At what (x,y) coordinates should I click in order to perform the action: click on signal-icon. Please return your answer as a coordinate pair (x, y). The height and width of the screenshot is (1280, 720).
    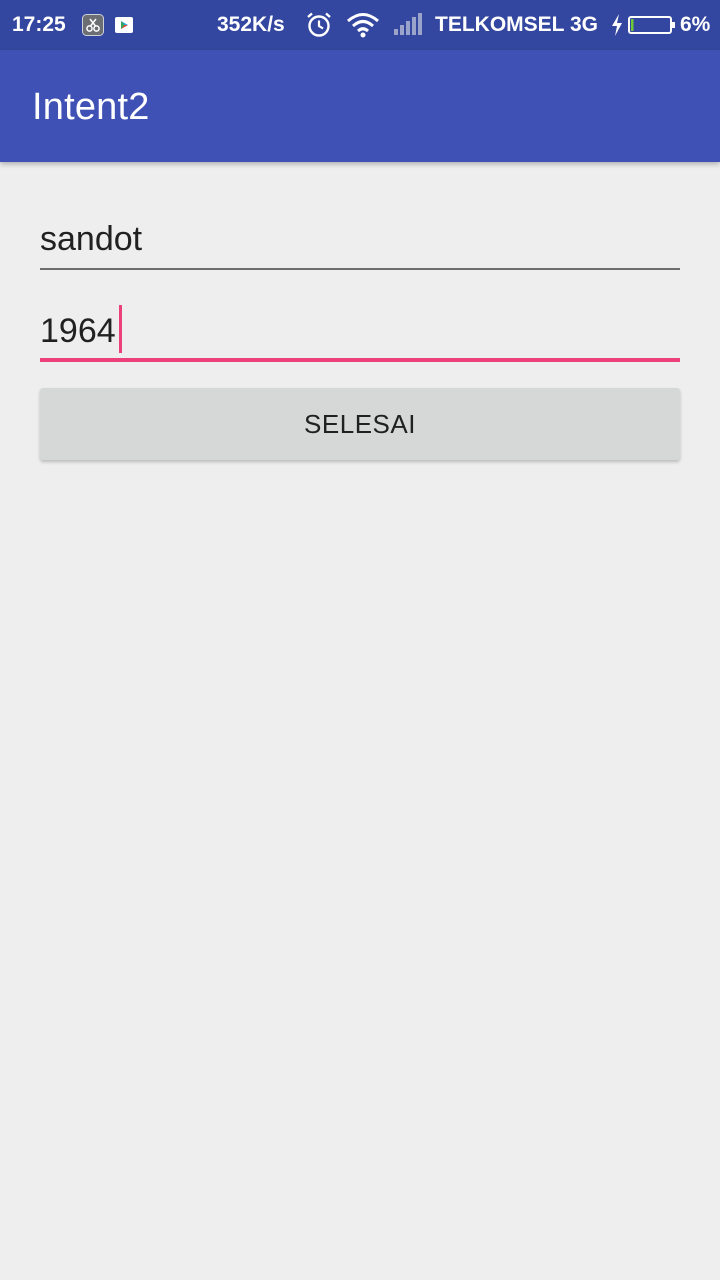
    Looking at the image, I should click on (408, 25).